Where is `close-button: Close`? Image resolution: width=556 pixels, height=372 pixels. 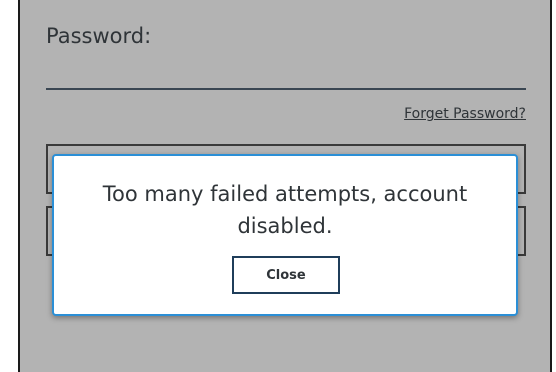
close-button: Close is located at coordinates (286, 275).